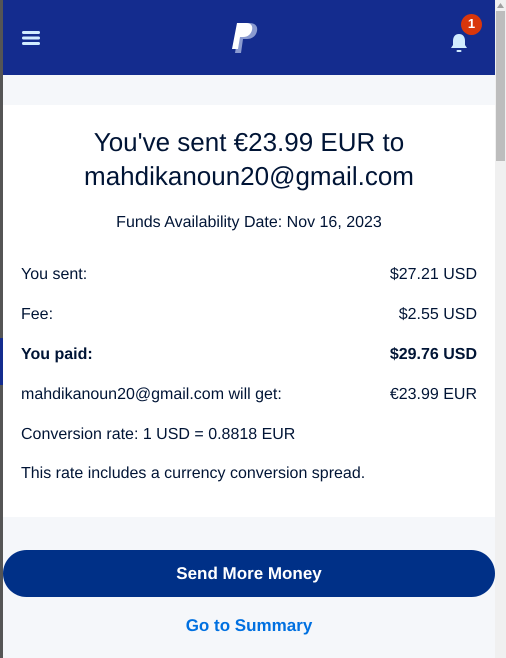  Describe the element at coordinates (31, 37) in the screenshot. I see `menu-icon` at that location.